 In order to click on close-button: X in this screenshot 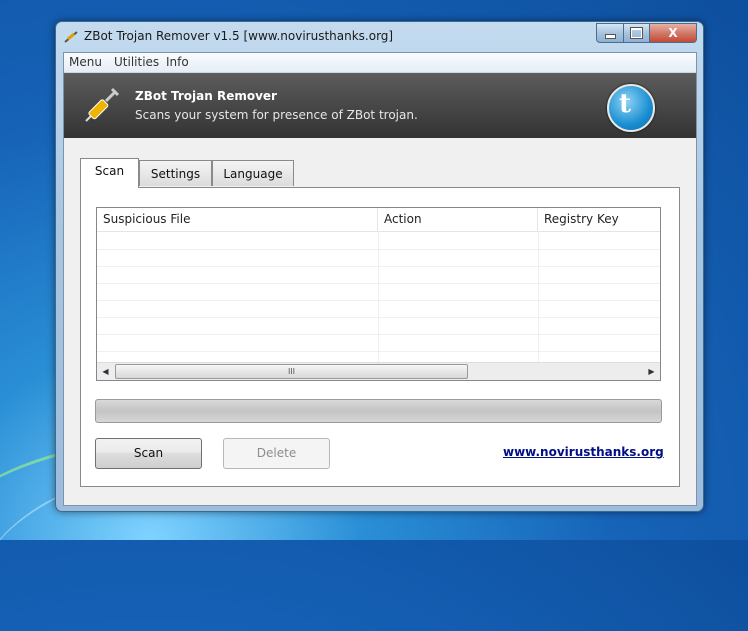, I will do `click(673, 33)`.